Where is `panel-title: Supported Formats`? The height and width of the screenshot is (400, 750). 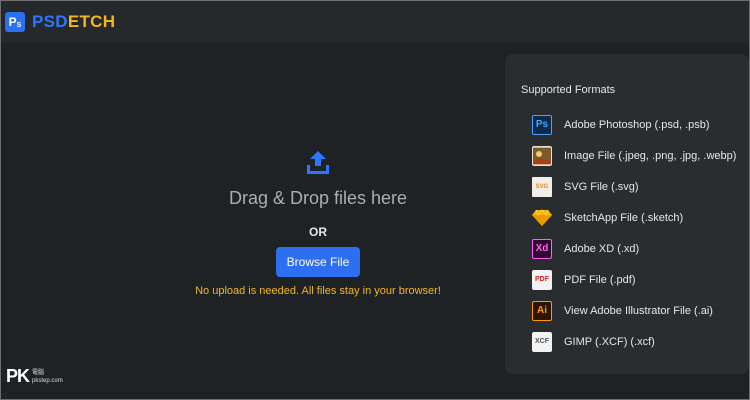 panel-title: Supported Formats is located at coordinates (568, 90).